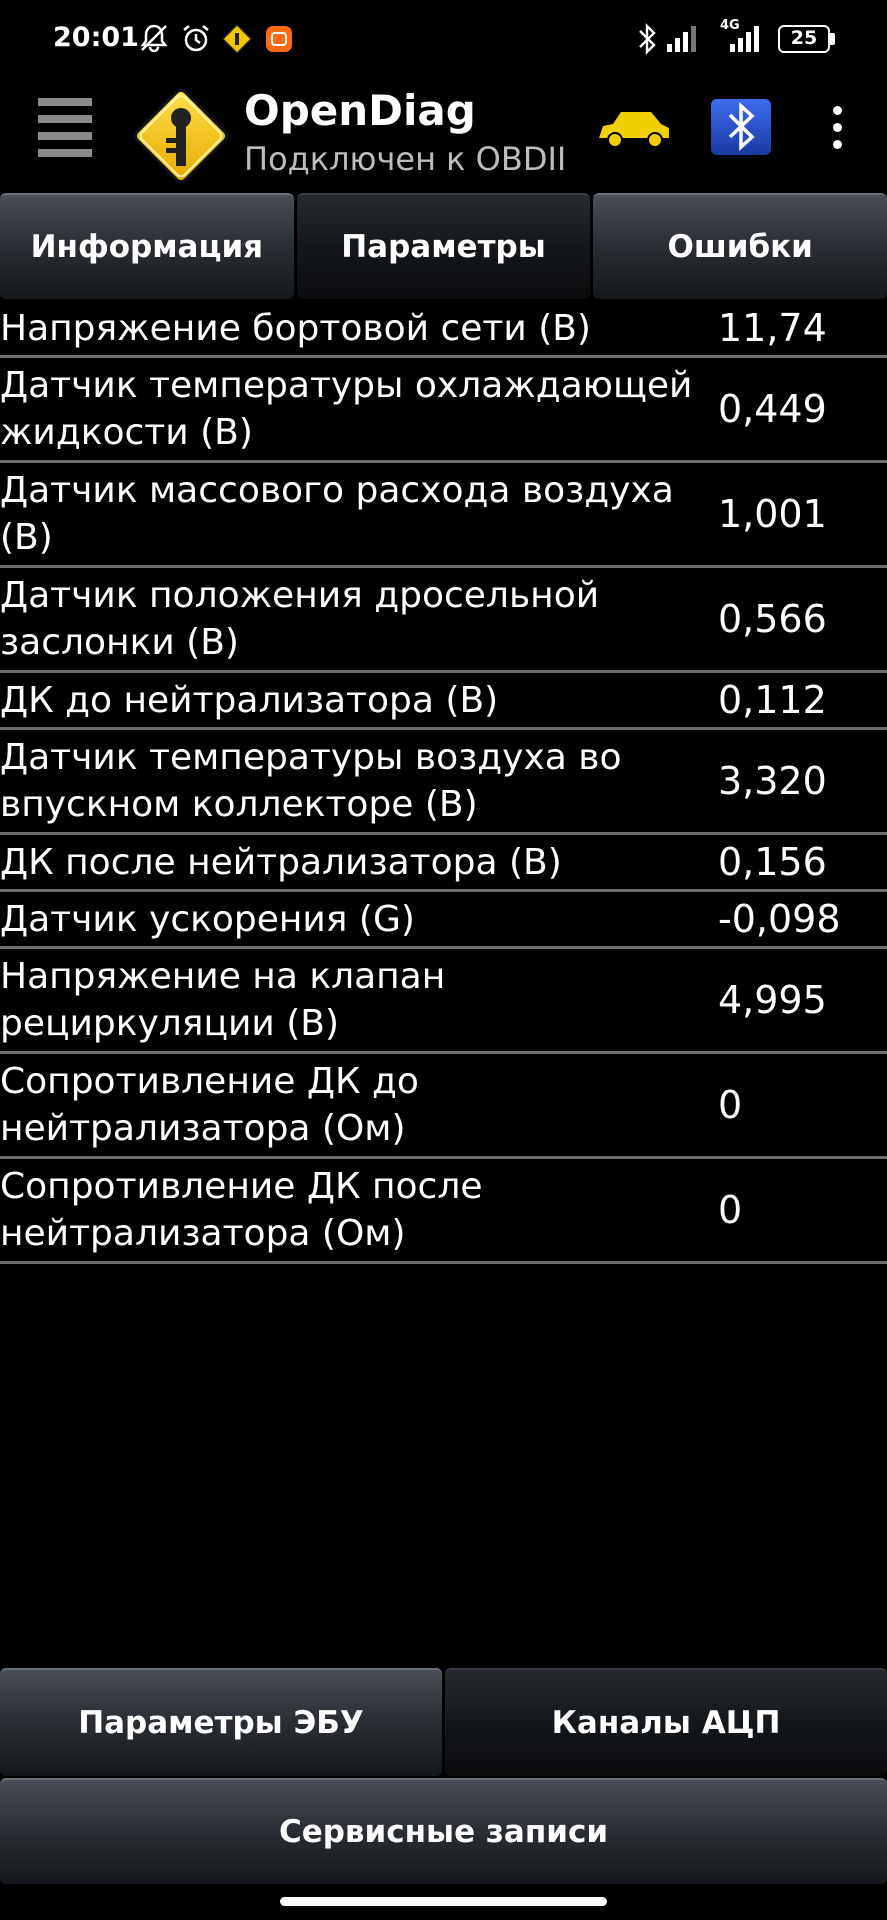 The image size is (887, 1920). I want to click on param-value: 0,156, so click(772, 862).